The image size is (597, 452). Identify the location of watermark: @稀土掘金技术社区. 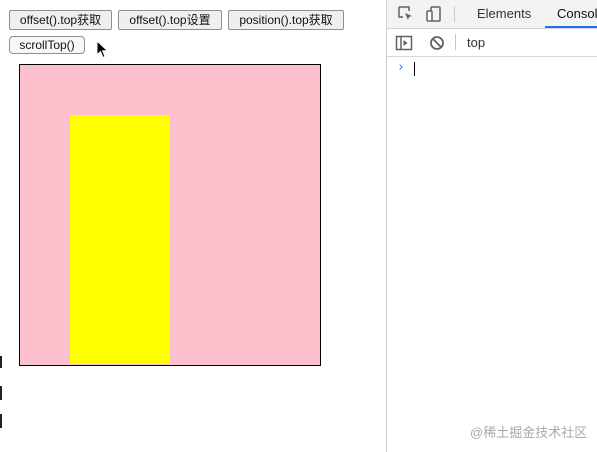
(529, 432).